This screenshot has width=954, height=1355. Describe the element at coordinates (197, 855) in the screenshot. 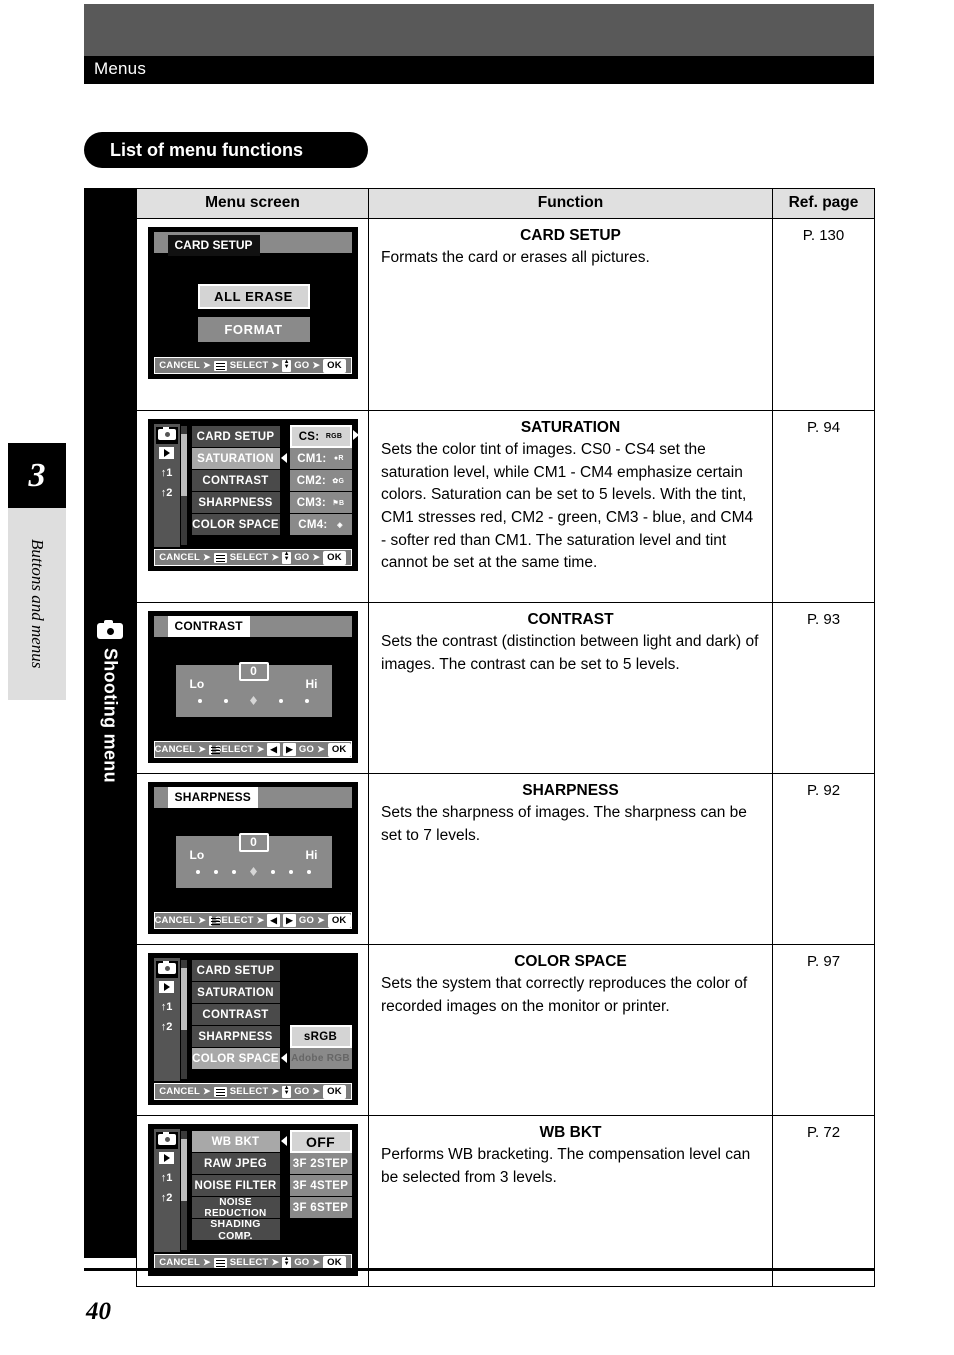

I see `slider-lo-label: Lo` at that location.